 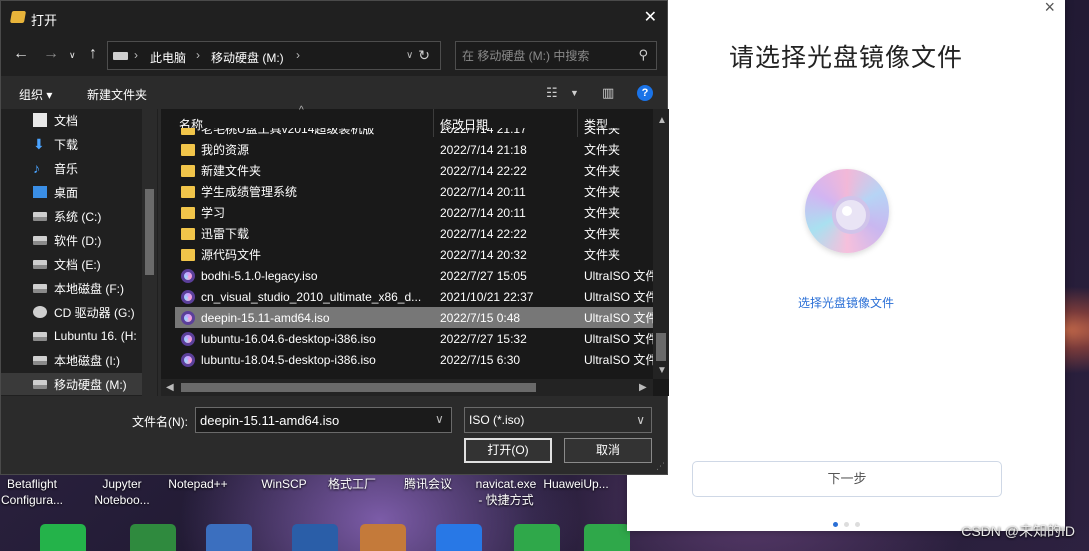 What do you see at coordinates (358, 387) in the screenshot?
I see `horizontal-scrollbar-thumb` at bounding box center [358, 387].